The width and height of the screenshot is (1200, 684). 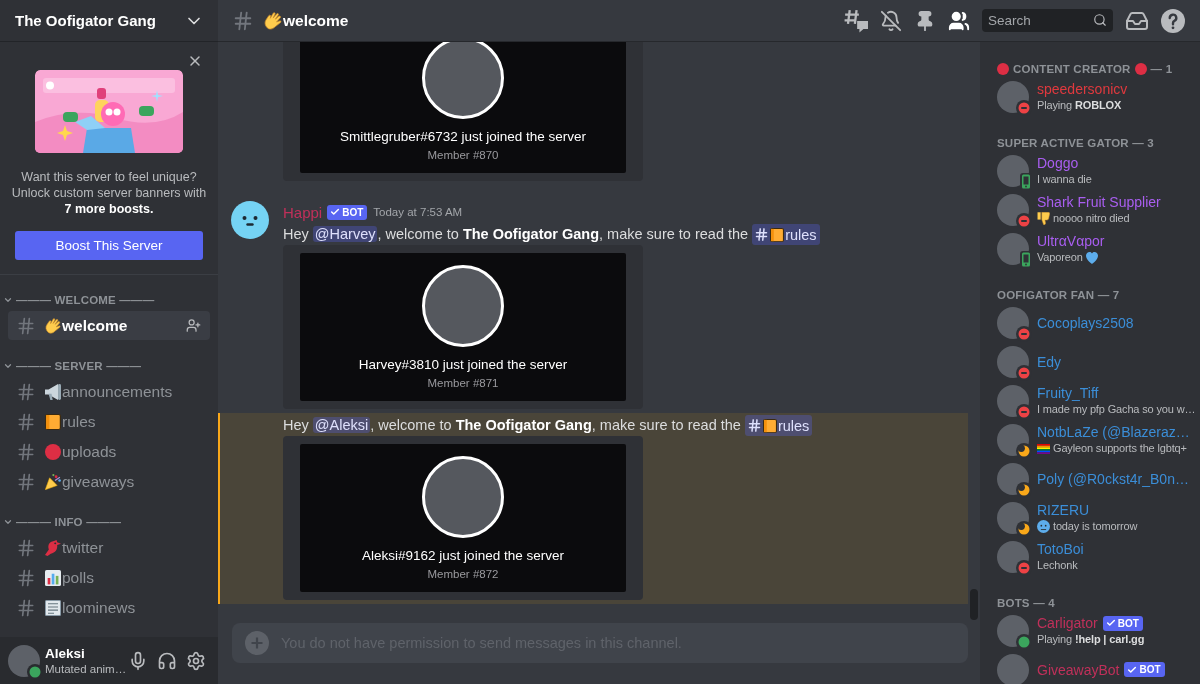 I want to click on bird-icon, so click(x=53, y=547).